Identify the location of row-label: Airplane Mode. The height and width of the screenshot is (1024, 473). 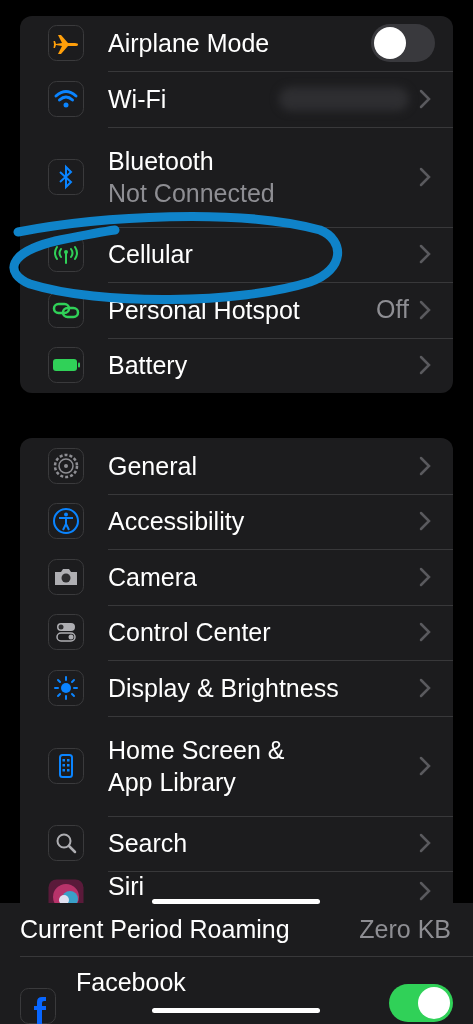
(189, 44).